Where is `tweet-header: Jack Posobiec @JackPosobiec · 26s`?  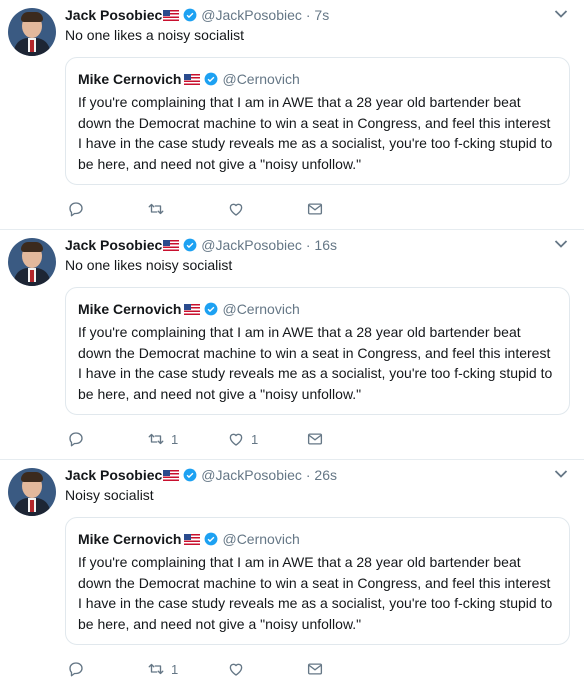
tweet-header: Jack Posobiec @JackPosobiec · 26s is located at coordinates (309, 475).